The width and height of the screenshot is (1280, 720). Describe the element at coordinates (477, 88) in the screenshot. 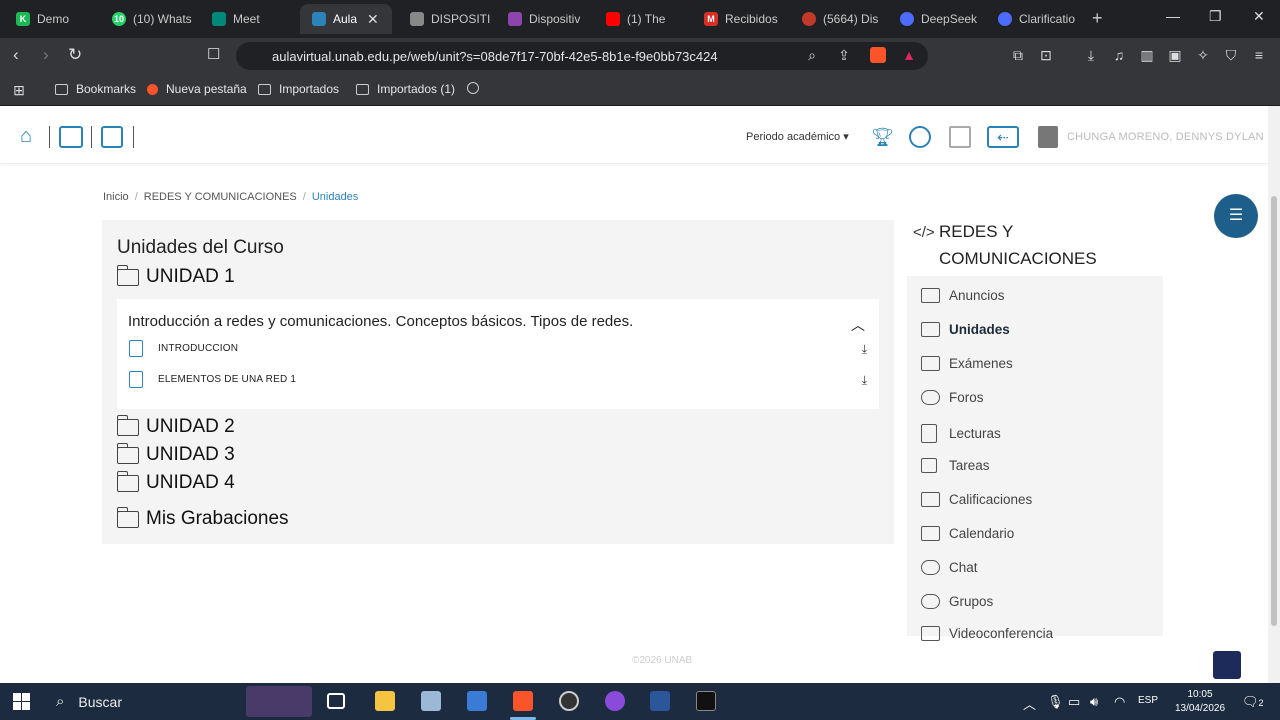

I see `bookmark-globe` at that location.